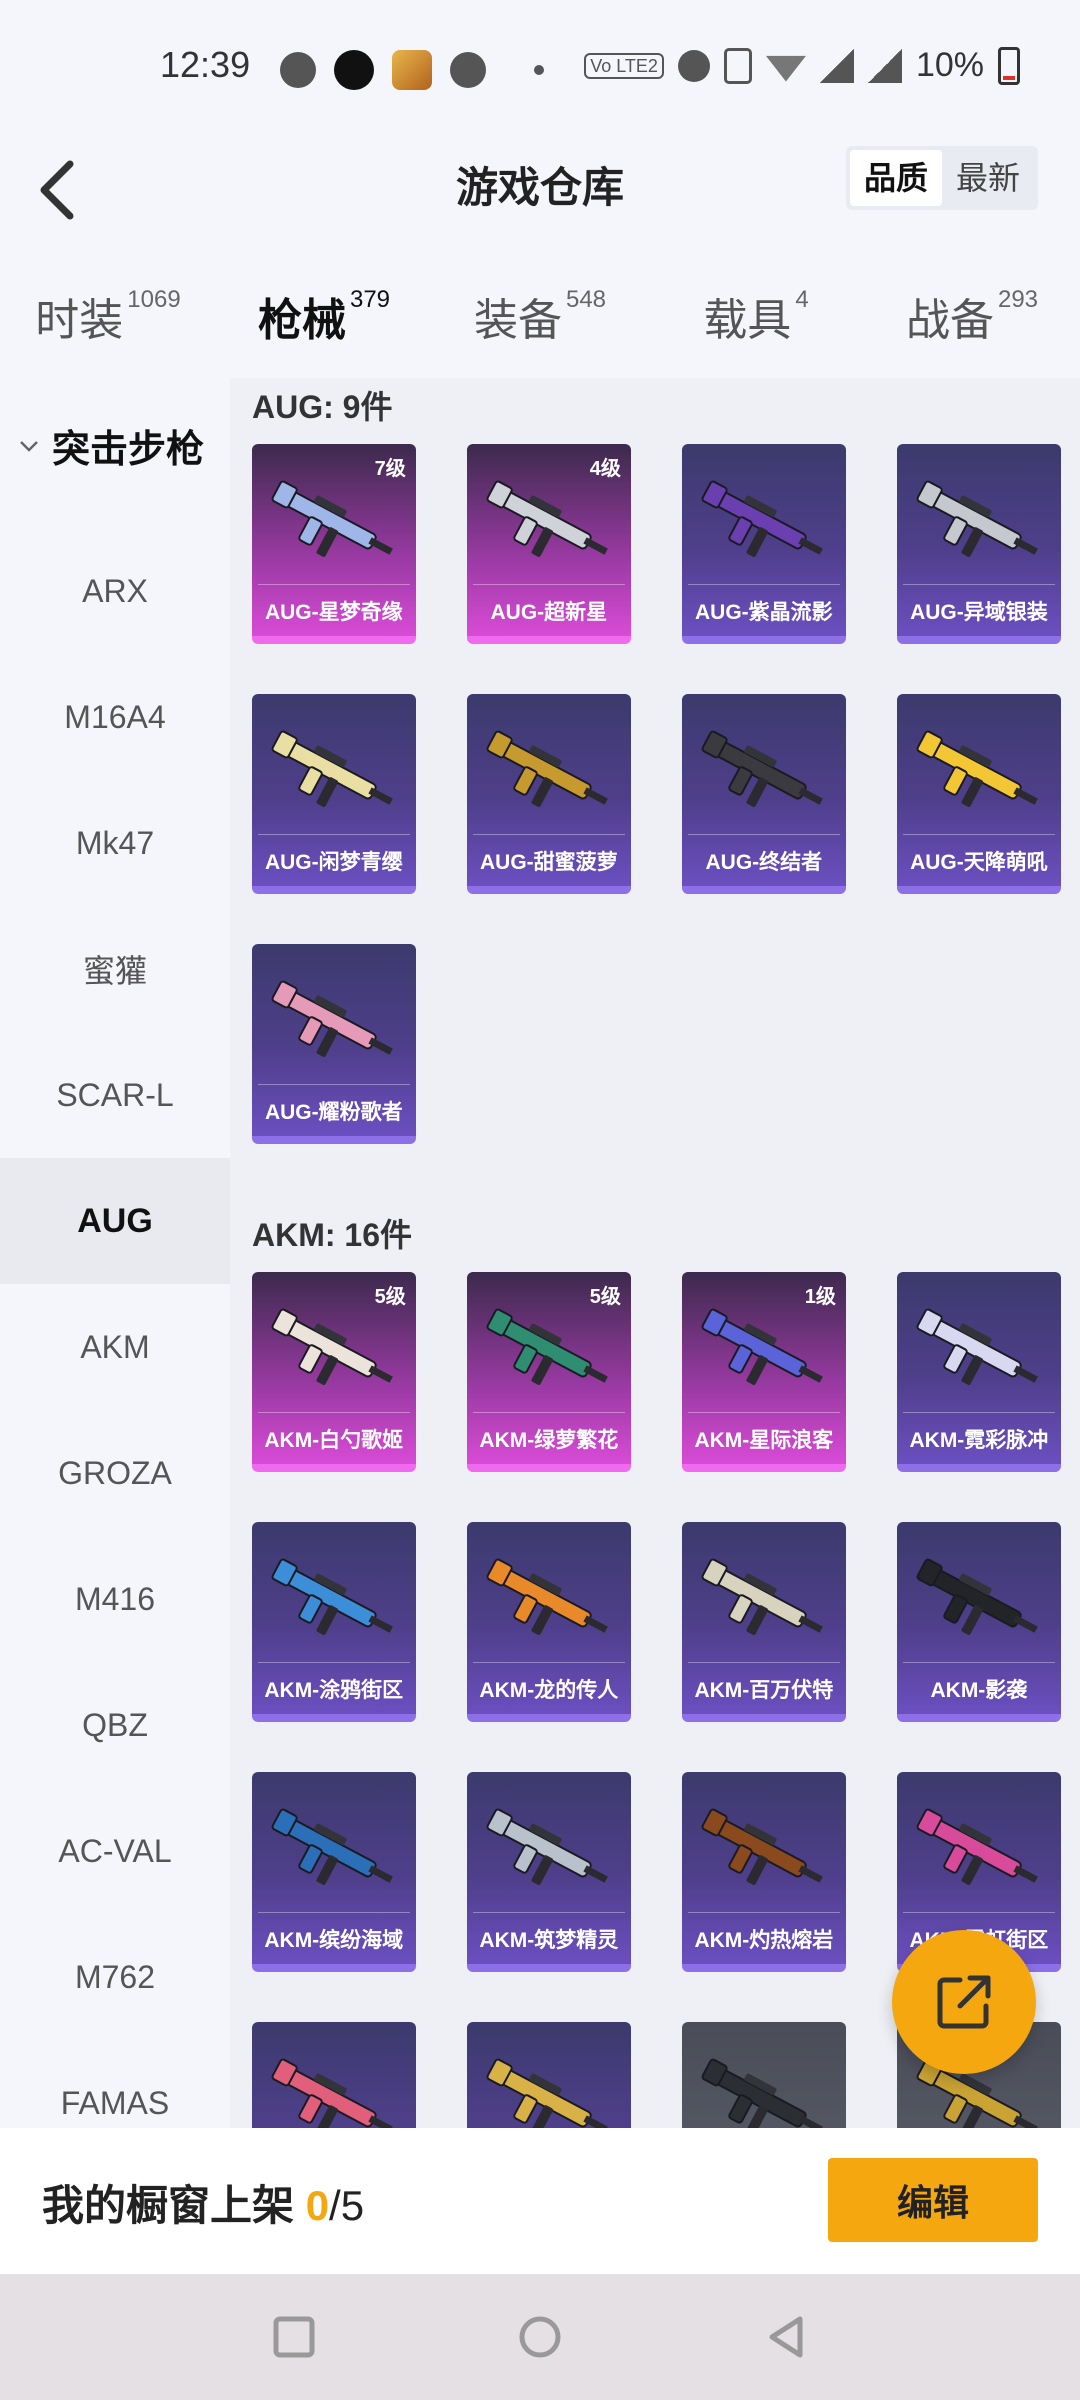 The image size is (1080, 2400). I want to click on skin-name: AKM-缤纷海域, so click(334, 1933).